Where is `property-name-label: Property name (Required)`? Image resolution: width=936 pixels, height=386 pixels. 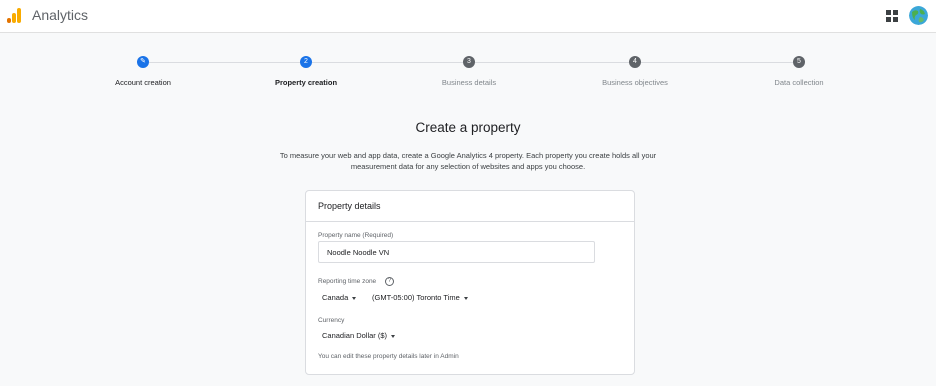
property-name-label: Property name (Required) is located at coordinates (356, 235).